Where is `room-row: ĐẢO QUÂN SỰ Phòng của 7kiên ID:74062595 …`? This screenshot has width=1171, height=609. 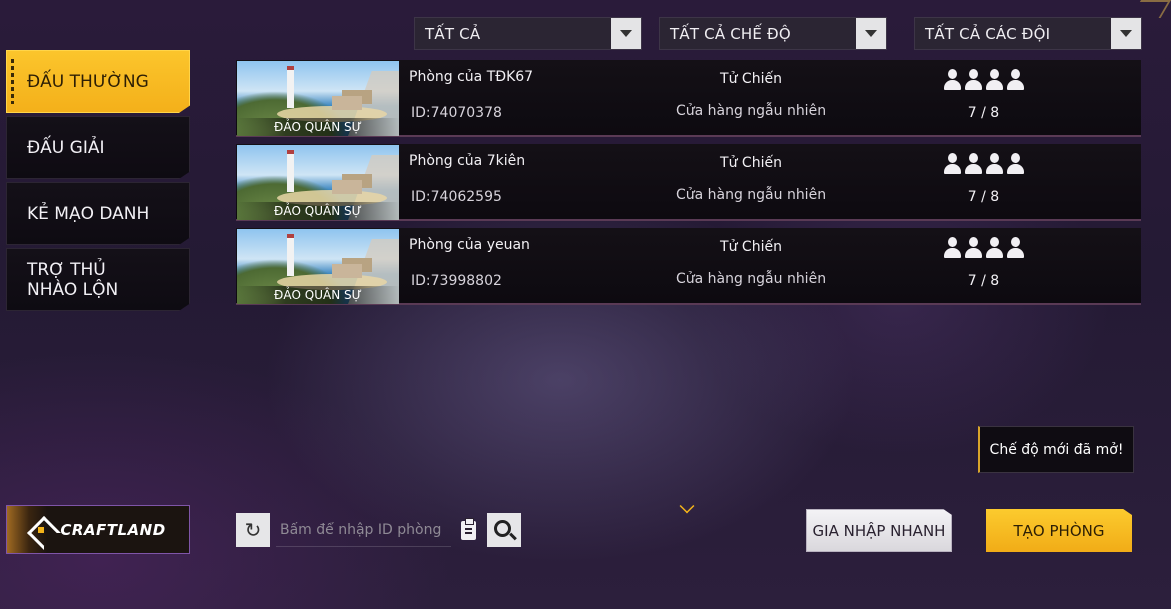 room-row: ĐẢO QUÂN SỰ Phòng của 7kiên ID:74062595 … is located at coordinates (688, 182).